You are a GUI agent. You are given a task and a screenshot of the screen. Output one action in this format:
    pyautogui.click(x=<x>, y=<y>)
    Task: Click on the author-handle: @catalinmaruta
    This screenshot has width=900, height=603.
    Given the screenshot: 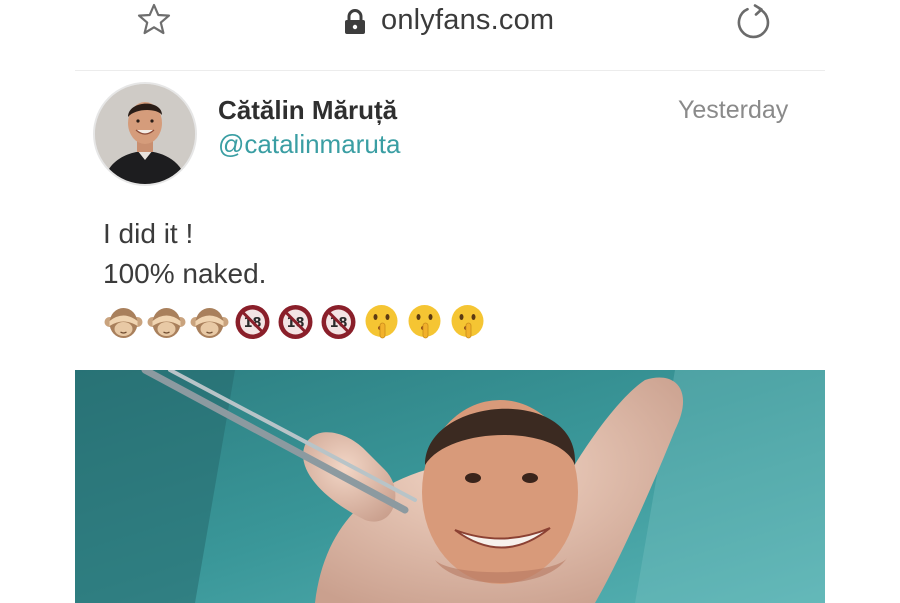 What is the action you would take?
    pyautogui.click(x=309, y=144)
    